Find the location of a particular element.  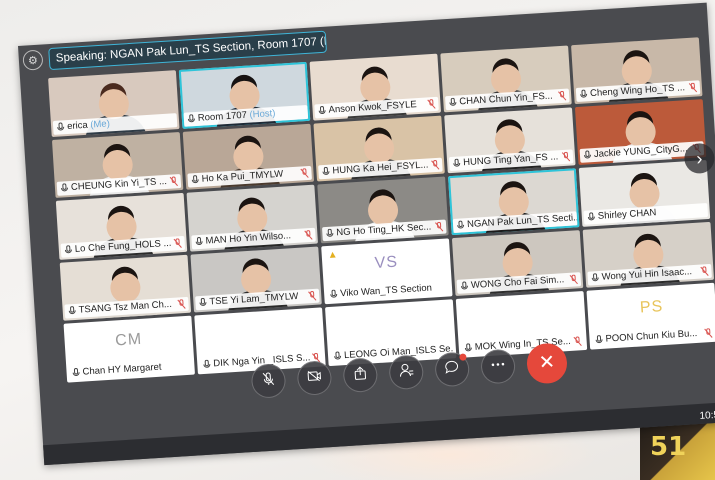

participant-label: Chan HY Margaret is located at coordinates (130, 369).